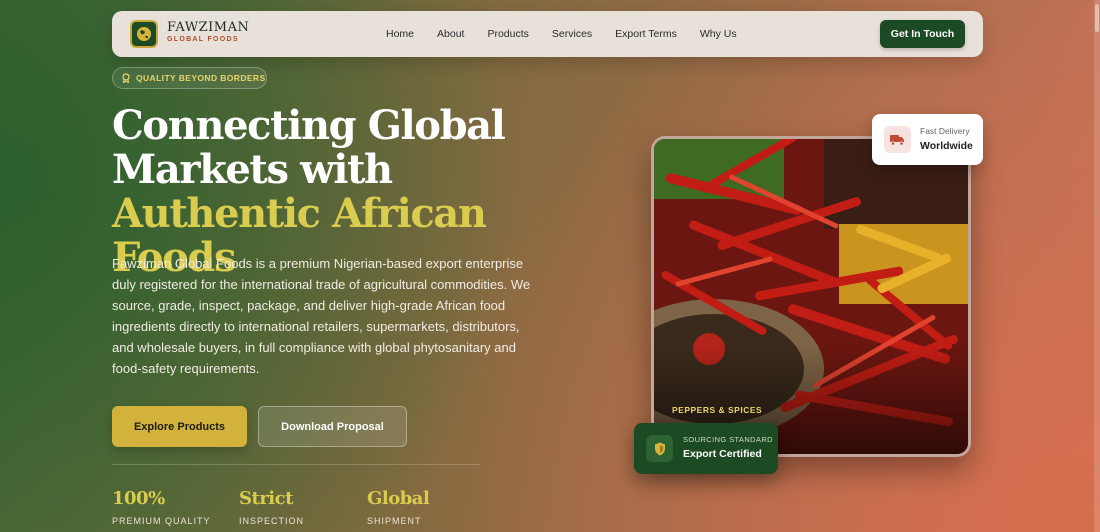  I want to click on shield-icon-wrap, so click(659, 448).